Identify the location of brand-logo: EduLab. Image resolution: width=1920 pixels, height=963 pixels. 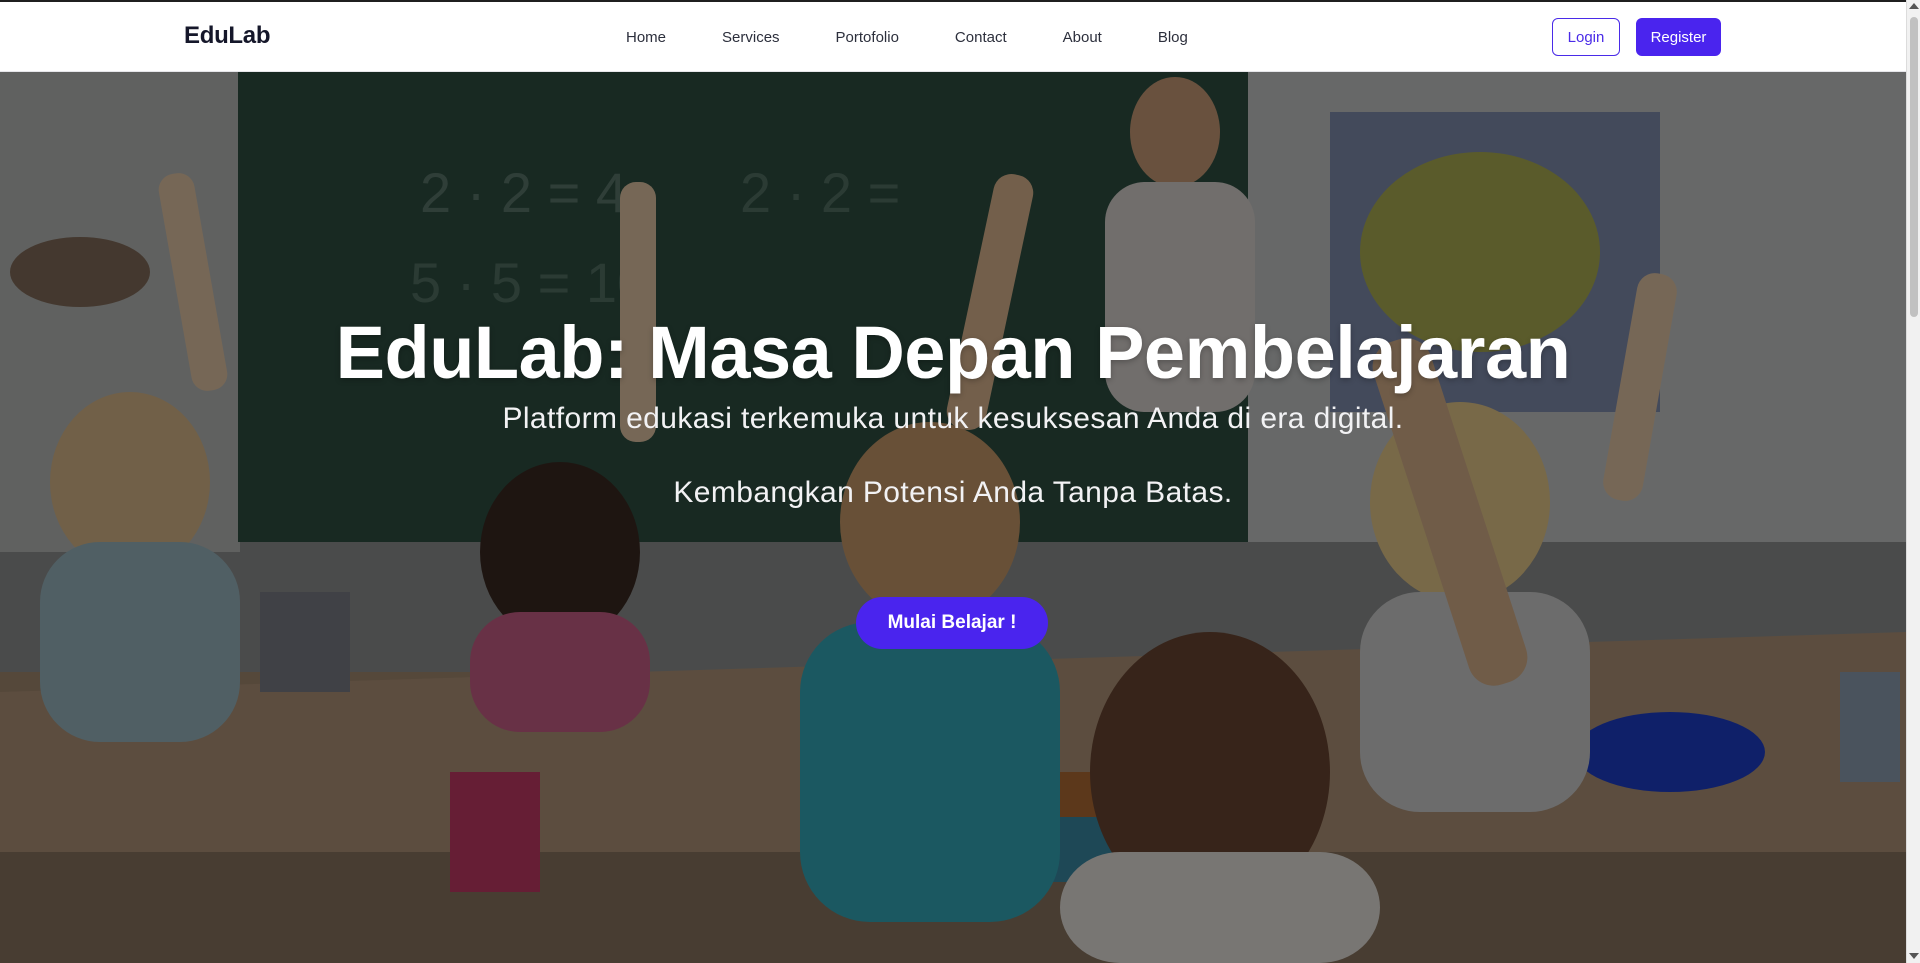
(227, 36).